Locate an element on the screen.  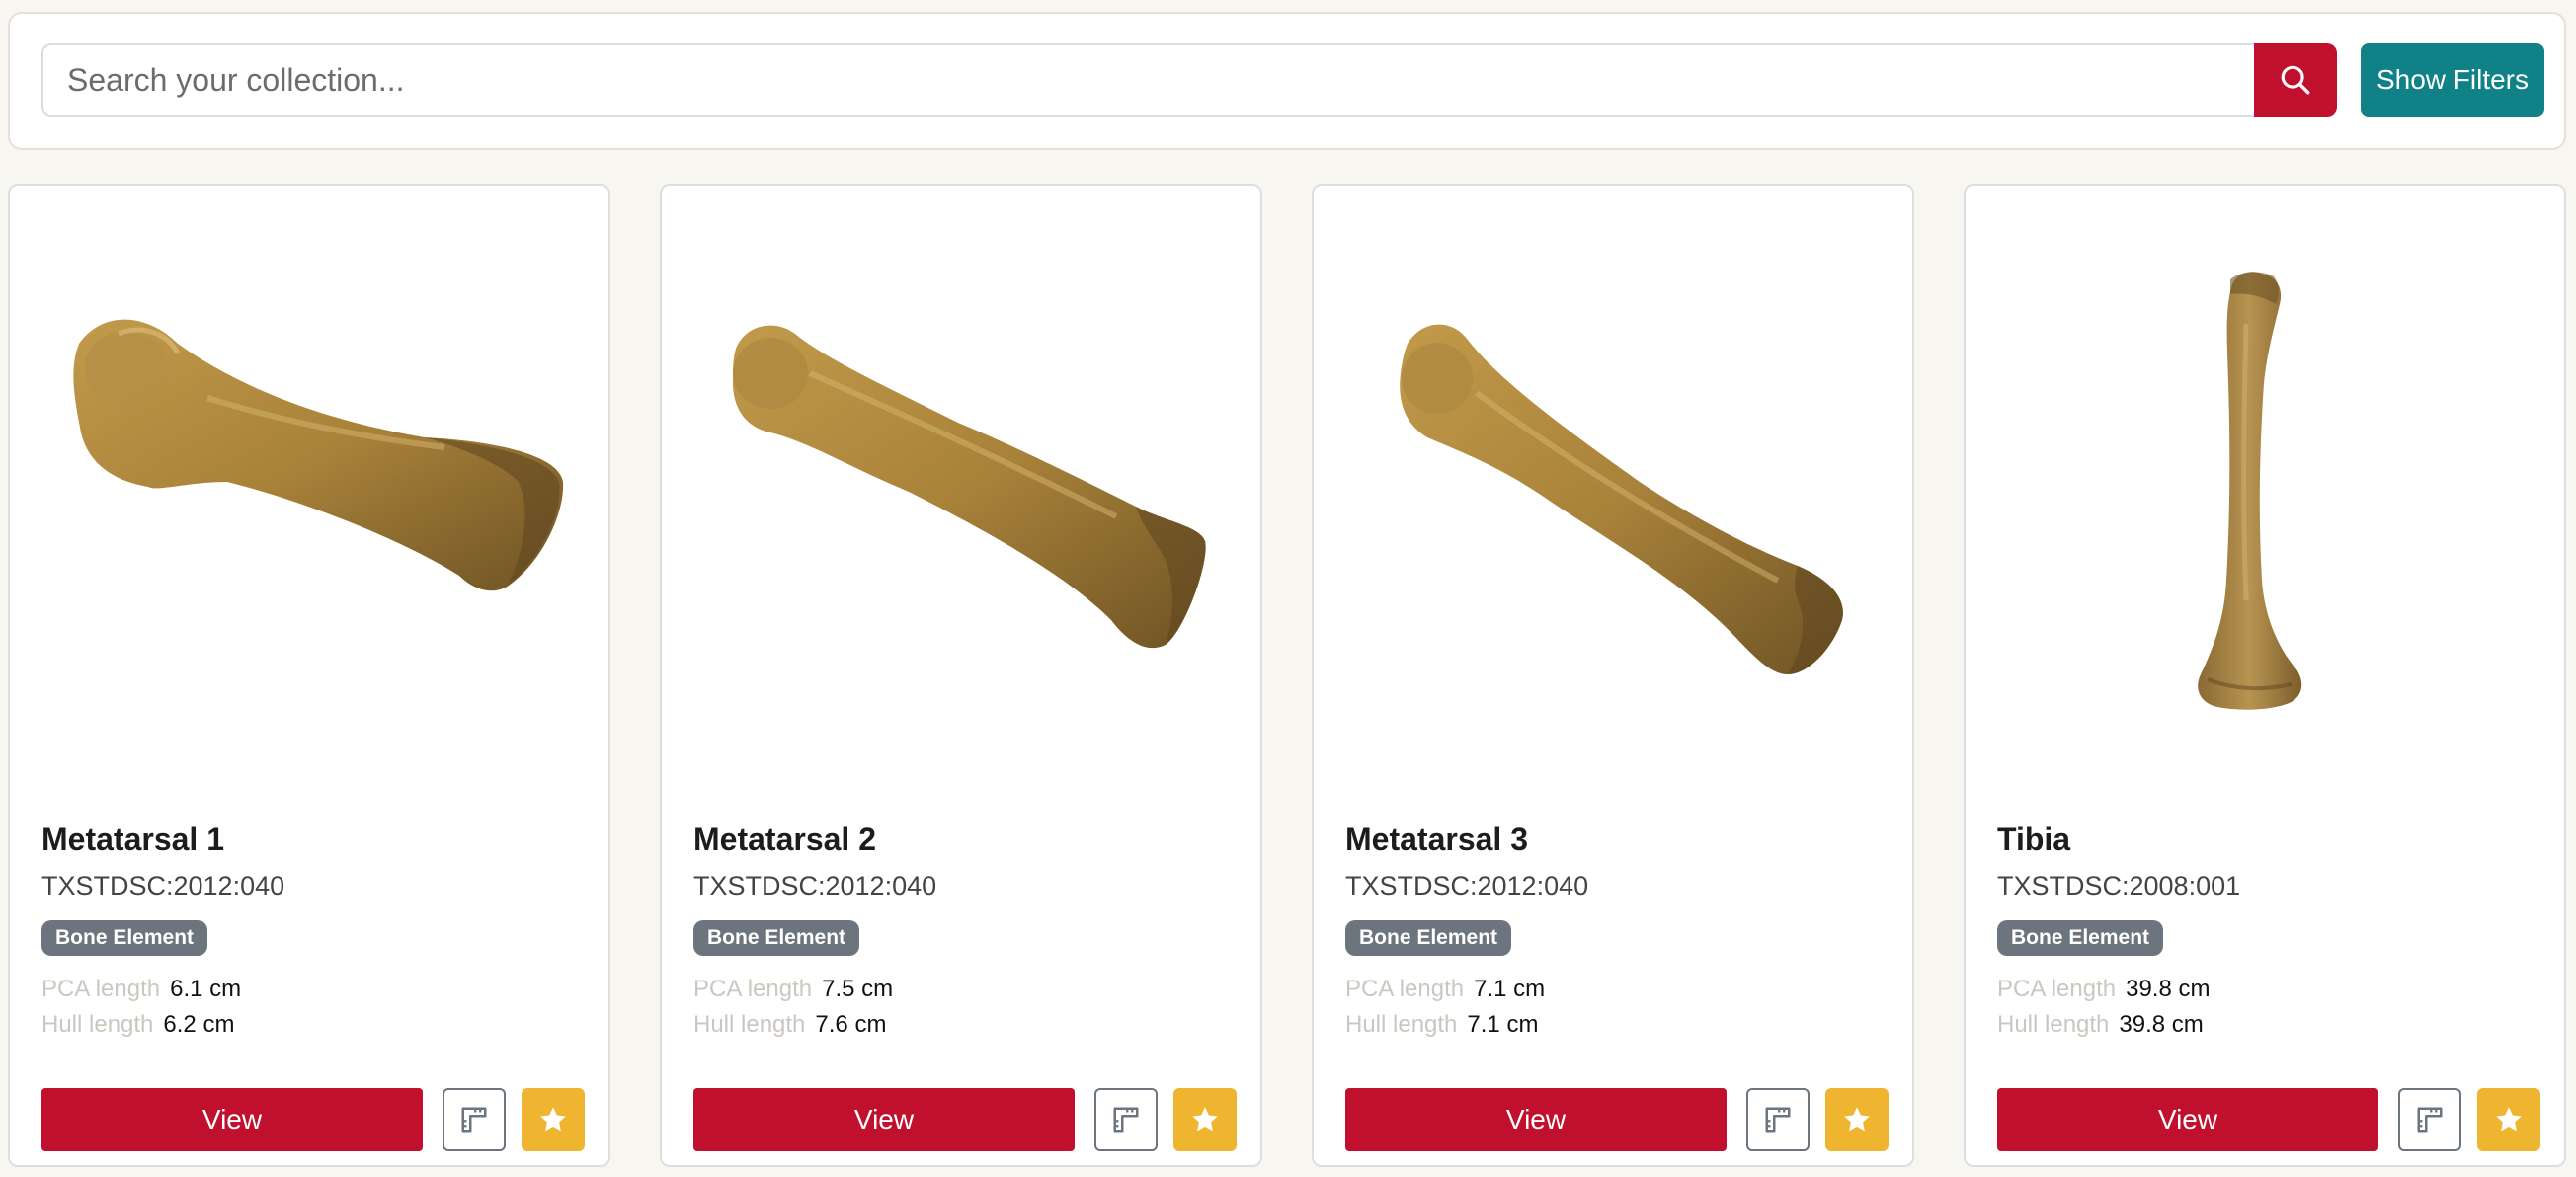
hull-length-value: 7.6 cm is located at coordinates (851, 1024).